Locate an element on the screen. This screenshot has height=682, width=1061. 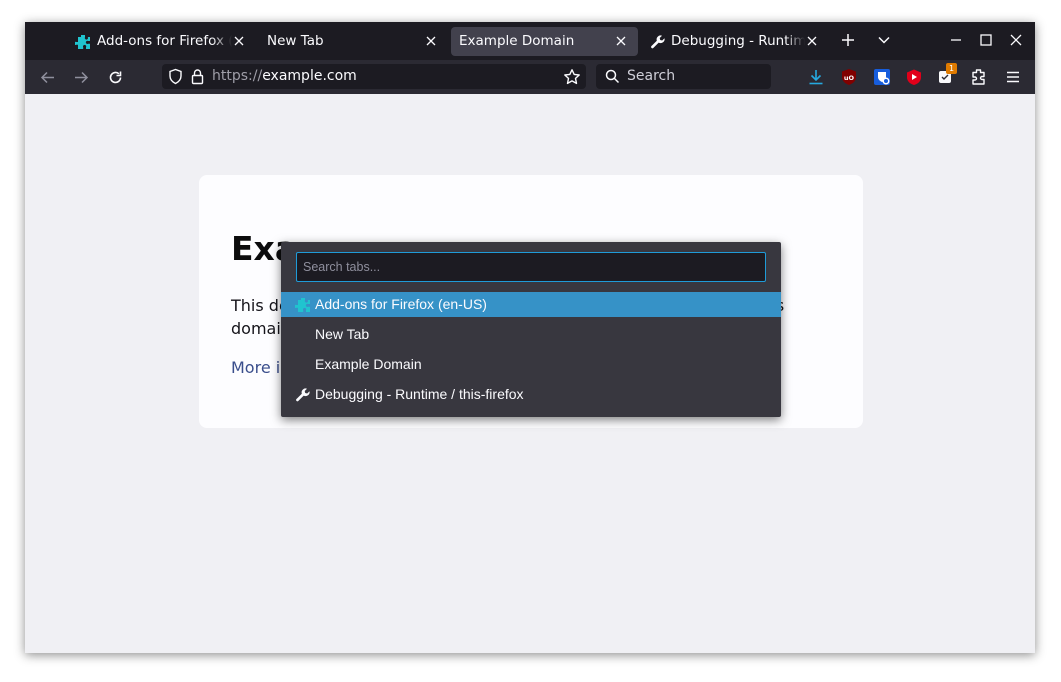
tab-addons: Add-ons for Firefox (e is located at coordinates (161, 41).